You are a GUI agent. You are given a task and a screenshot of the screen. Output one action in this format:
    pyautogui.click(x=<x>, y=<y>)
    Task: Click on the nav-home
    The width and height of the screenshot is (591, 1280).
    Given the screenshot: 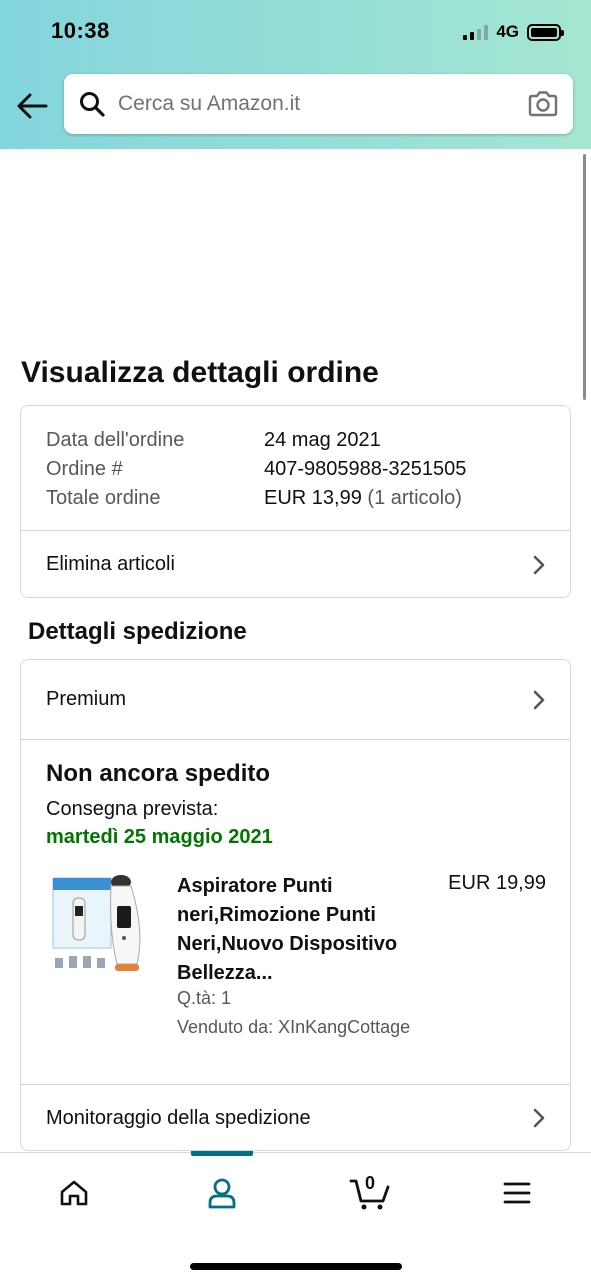 What is the action you would take?
    pyautogui.click(x=74, y=1193)
    